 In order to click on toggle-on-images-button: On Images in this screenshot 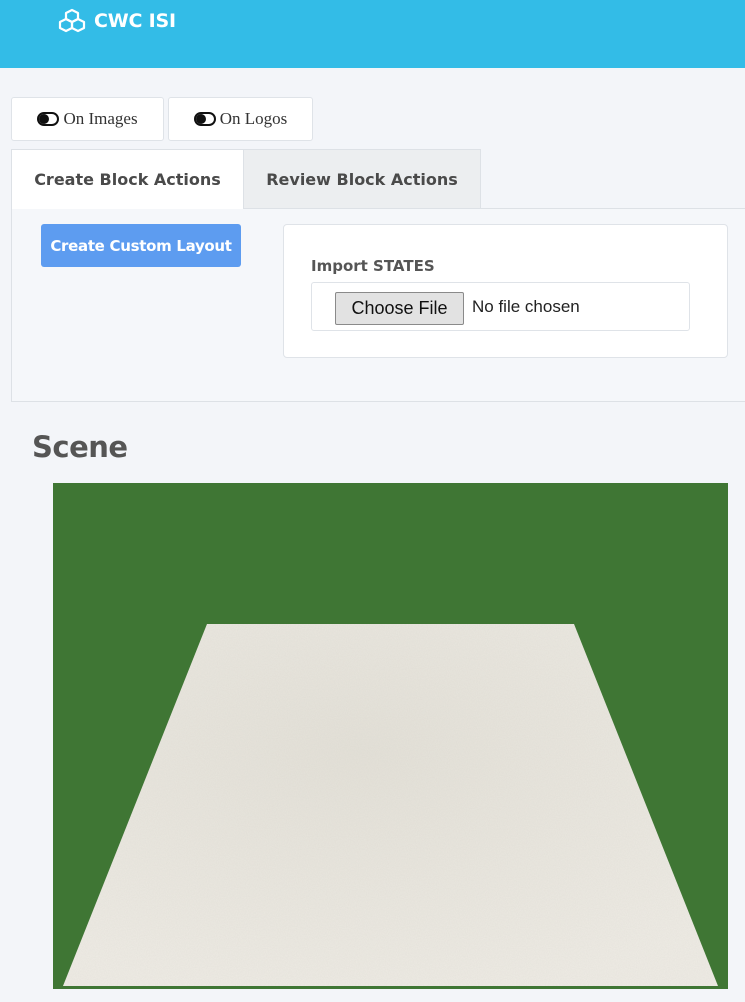, I will do `click(87, 119)`.